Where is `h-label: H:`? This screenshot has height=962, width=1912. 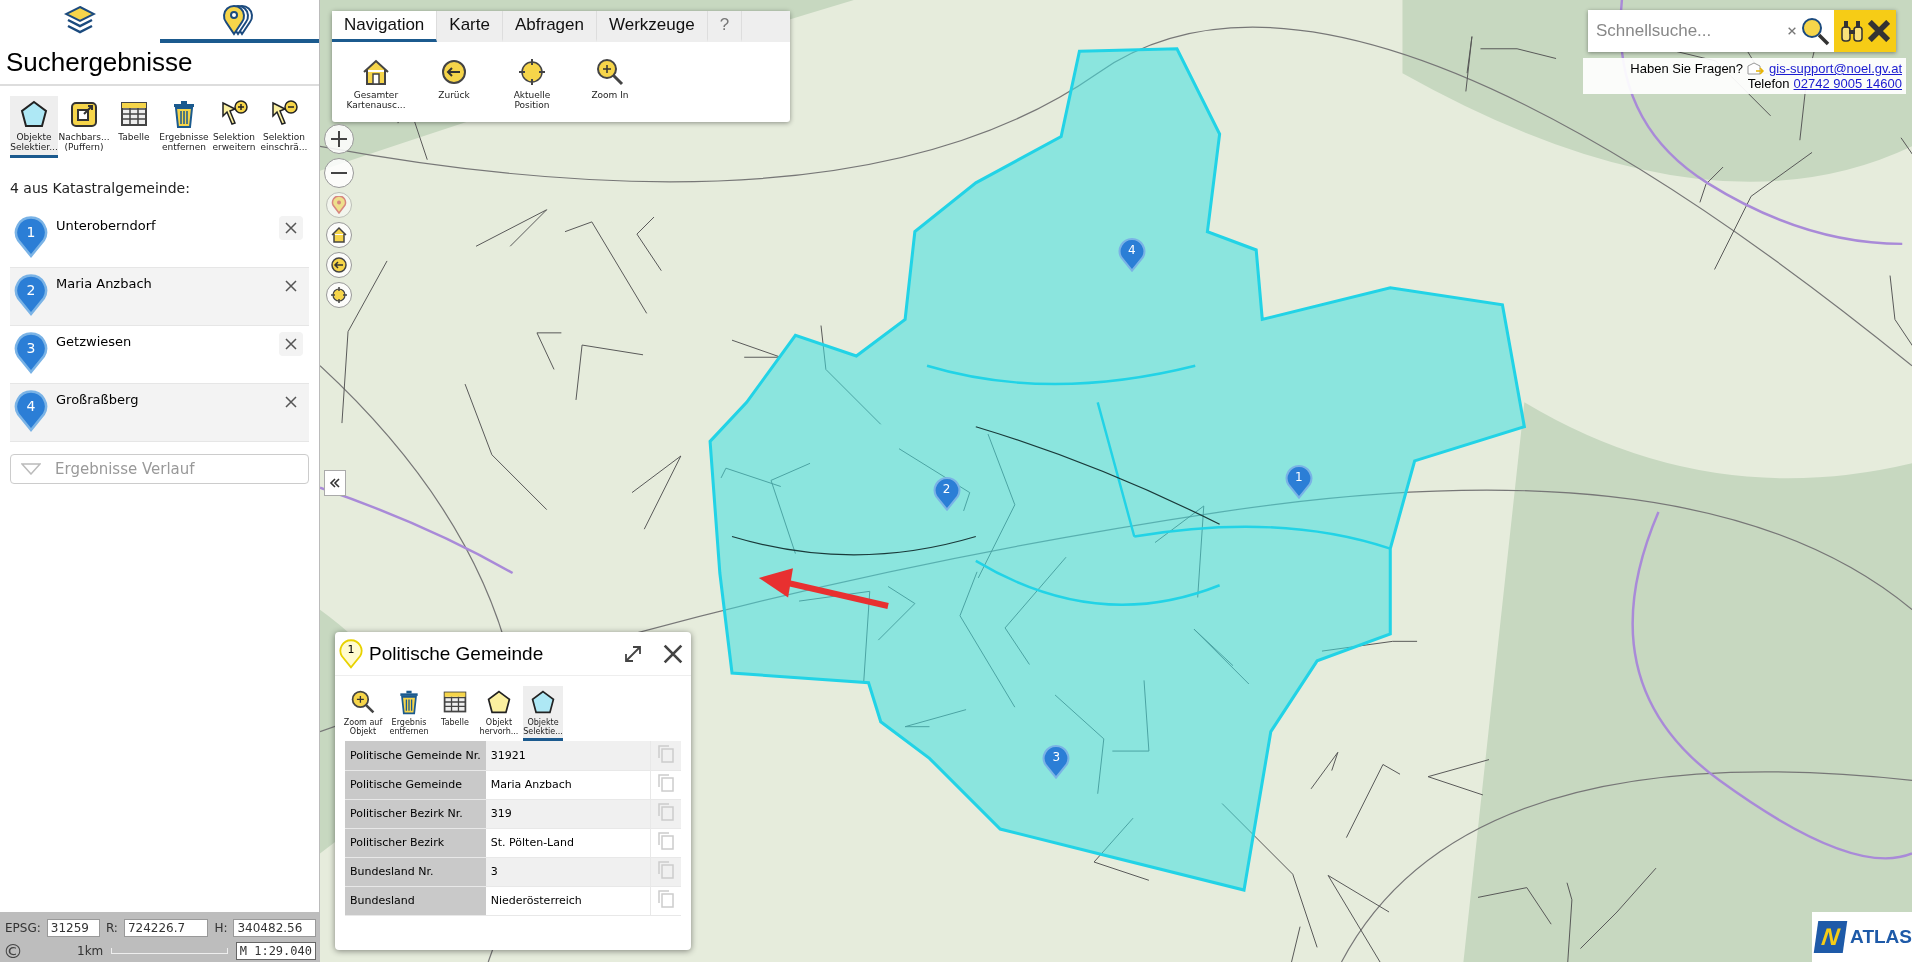
h-label: H: is located at coordinates (221, 928).